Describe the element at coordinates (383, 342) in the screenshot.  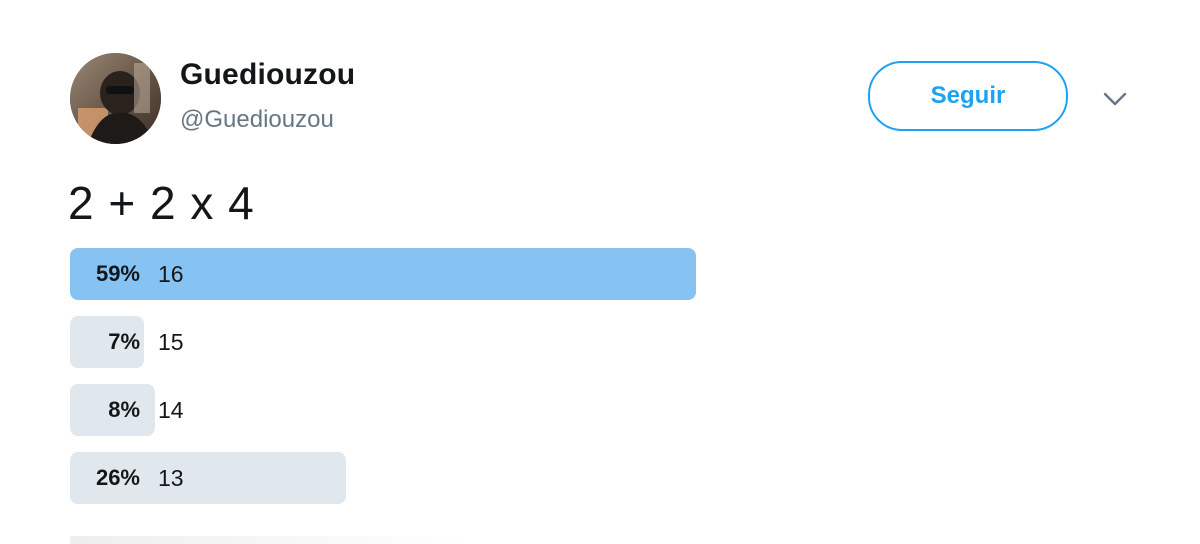
I see `poll-option: 7% 15` at that location.